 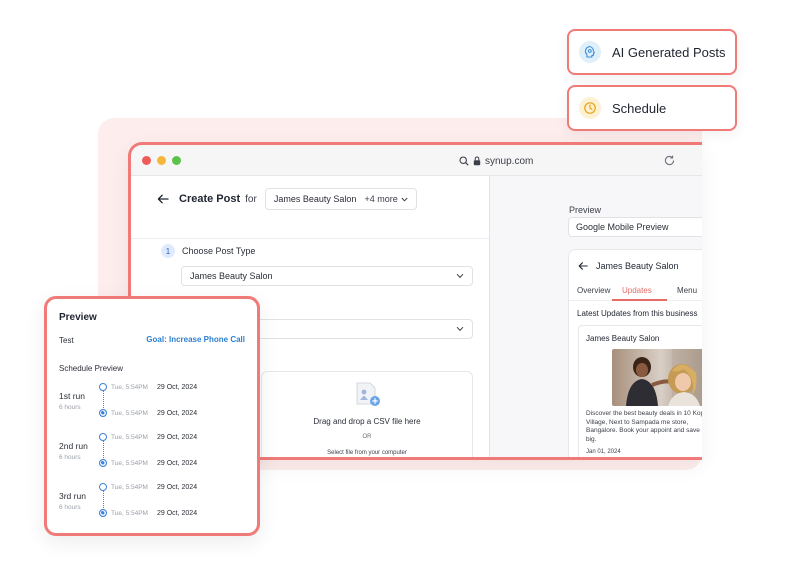 What do you see at coordinates (509, 161) in the screenshot?
I see `url-text: synup.com` at bounding box center [509, 161].